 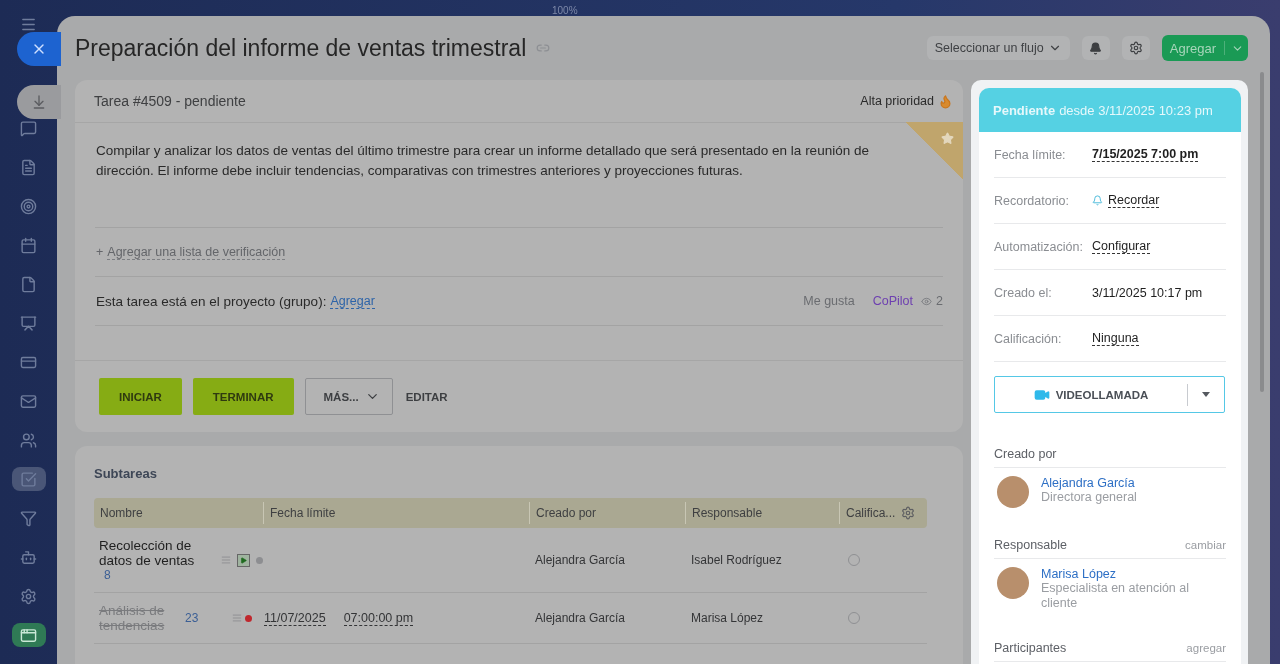 I want to click on video-call-button: VIDEOLLAMADA, so click(x=1109, y=394).